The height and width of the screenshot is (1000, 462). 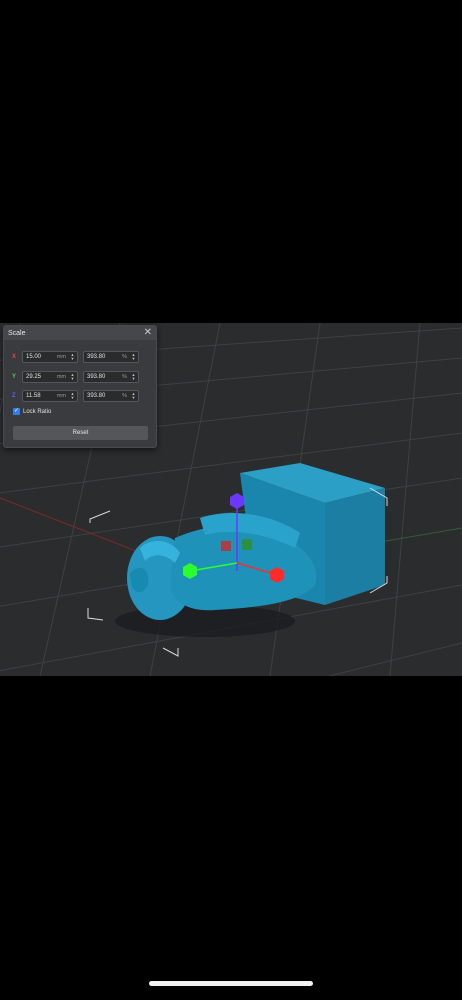 I want to click on z-mm-input: 11.58 mm ▲ ▼, so click(x=50, y=395).